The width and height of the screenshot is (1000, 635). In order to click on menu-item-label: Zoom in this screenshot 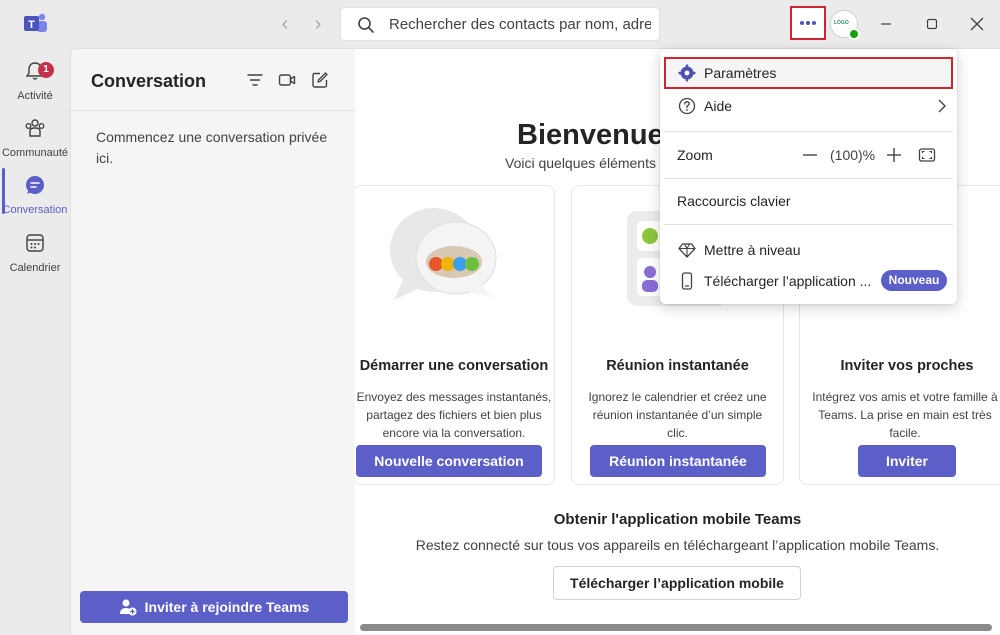, I will do `click(695, 155)`.